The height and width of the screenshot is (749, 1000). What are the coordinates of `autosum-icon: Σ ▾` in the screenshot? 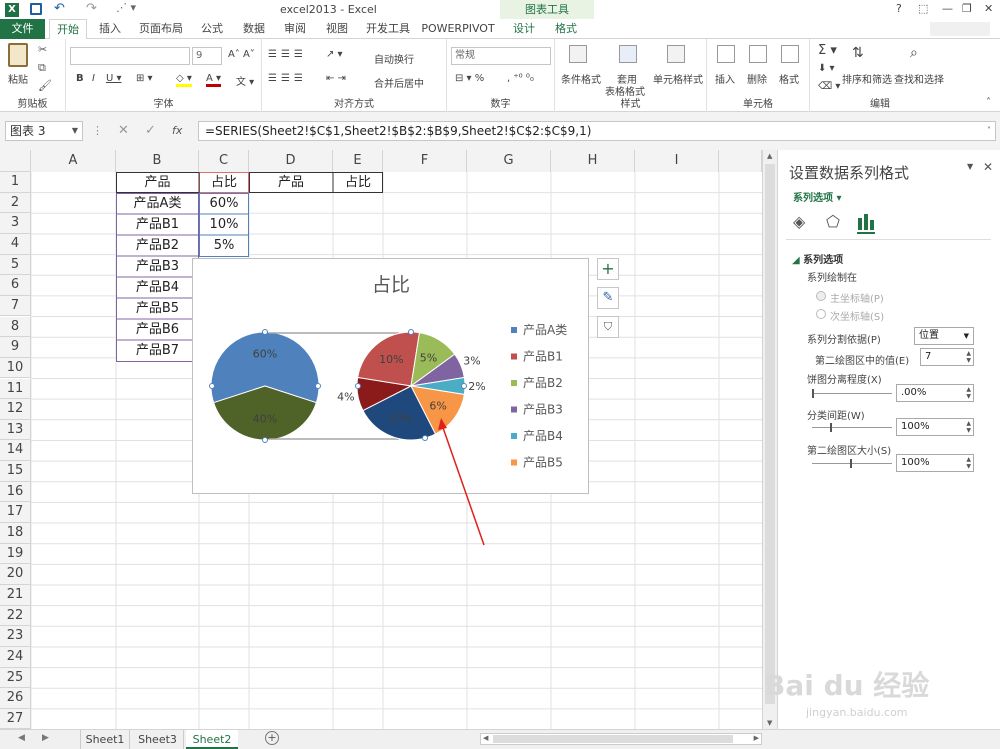 It's located at (827, 50).